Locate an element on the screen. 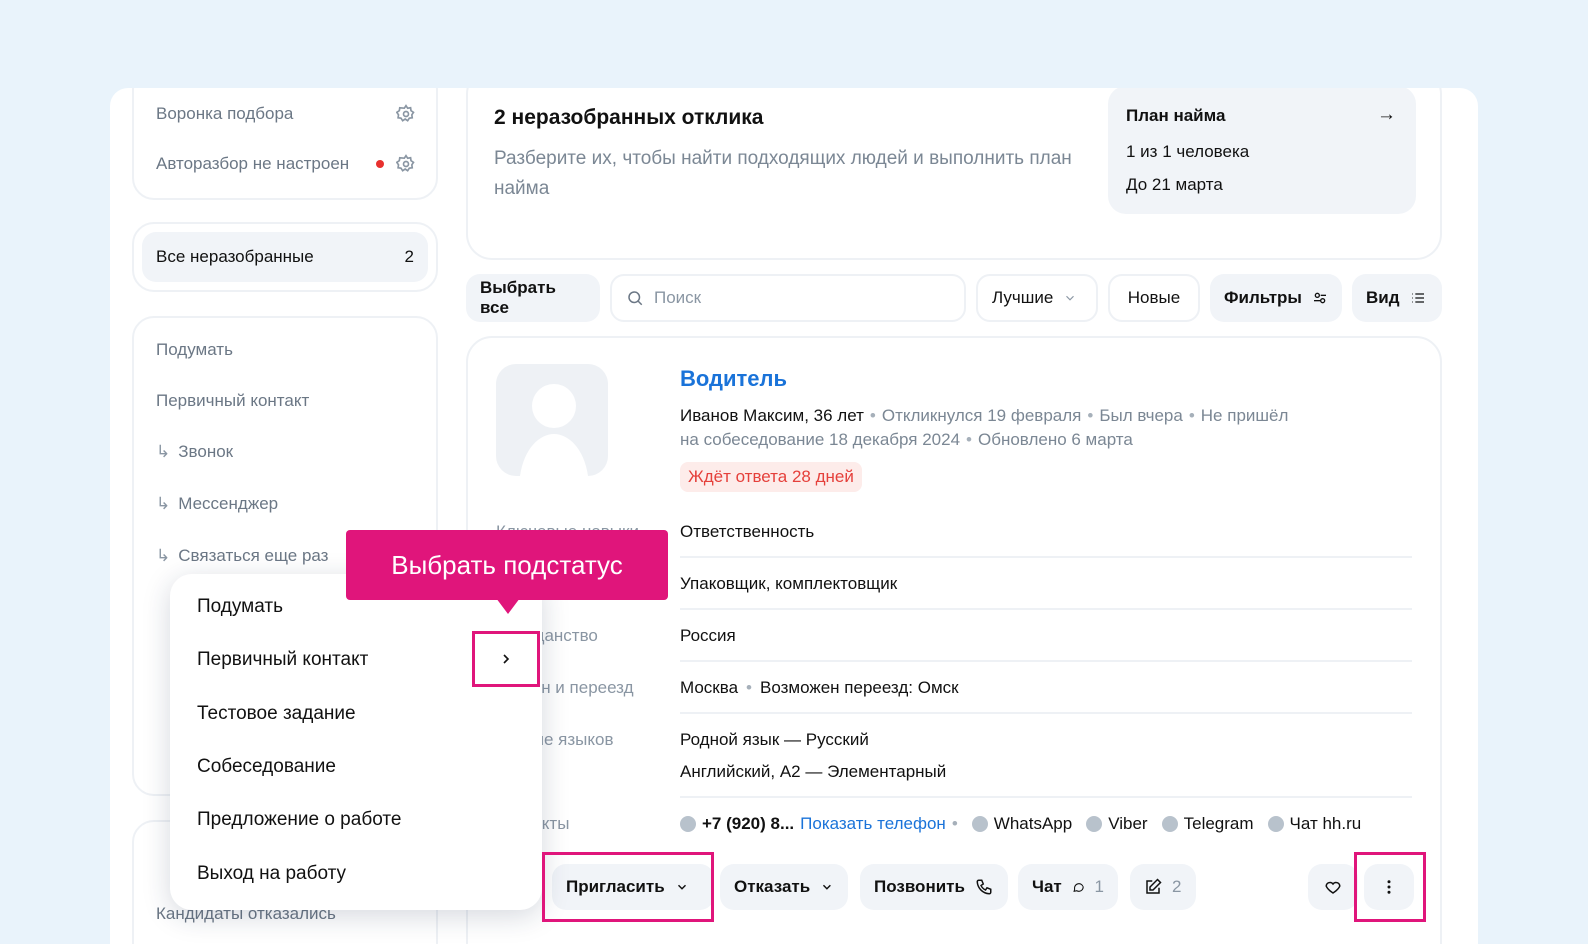 The image size is (1588, 944). field-row: Гражданство Россия is located at coordinates (954, 636).